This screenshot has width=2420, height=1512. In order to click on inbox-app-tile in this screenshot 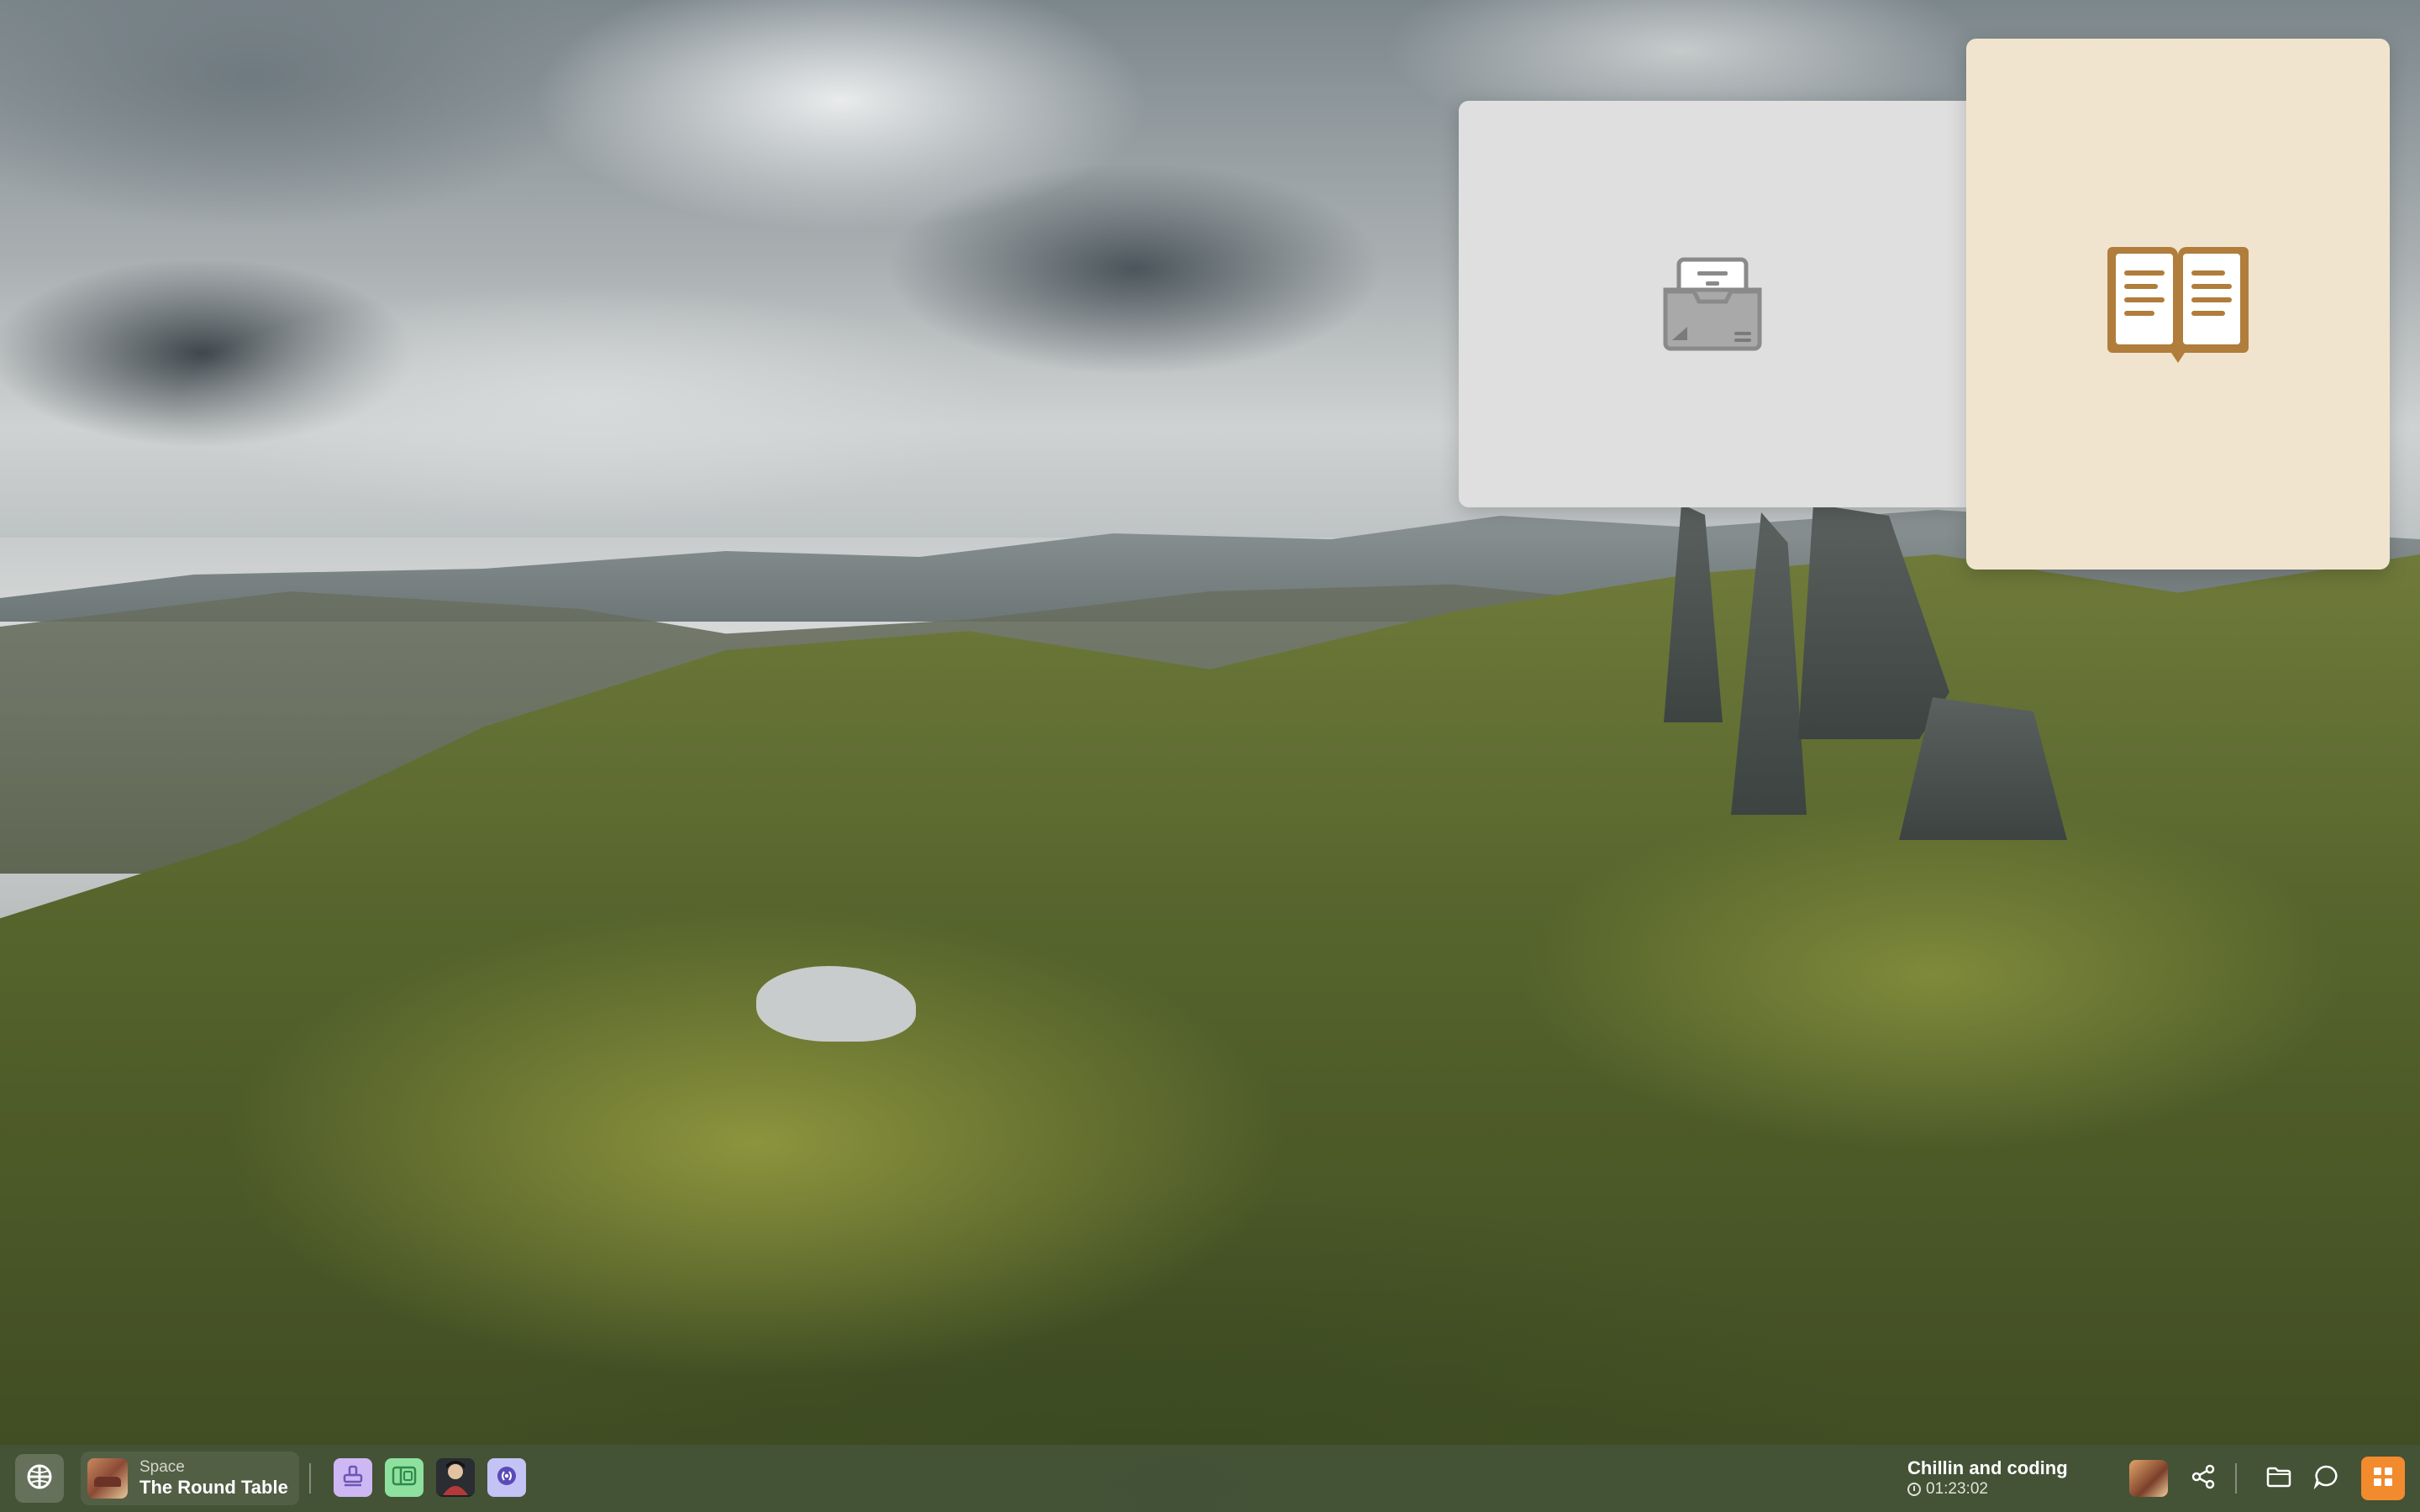, I will do `click(1712, 304)`.